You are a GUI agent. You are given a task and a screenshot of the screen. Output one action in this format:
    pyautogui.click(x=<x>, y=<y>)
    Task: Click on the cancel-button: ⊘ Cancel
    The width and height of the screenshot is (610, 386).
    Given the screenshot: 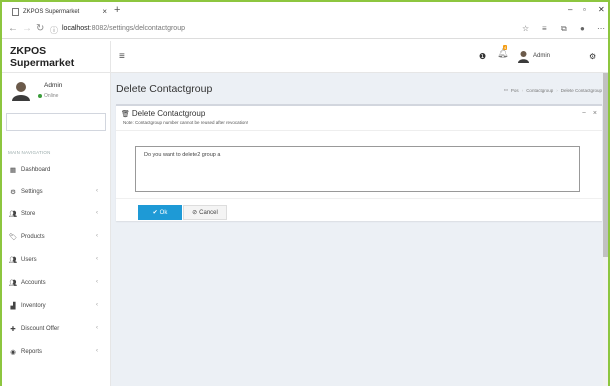 What is the action you would take?
    pyautogui.click(x=205, y=212)
    